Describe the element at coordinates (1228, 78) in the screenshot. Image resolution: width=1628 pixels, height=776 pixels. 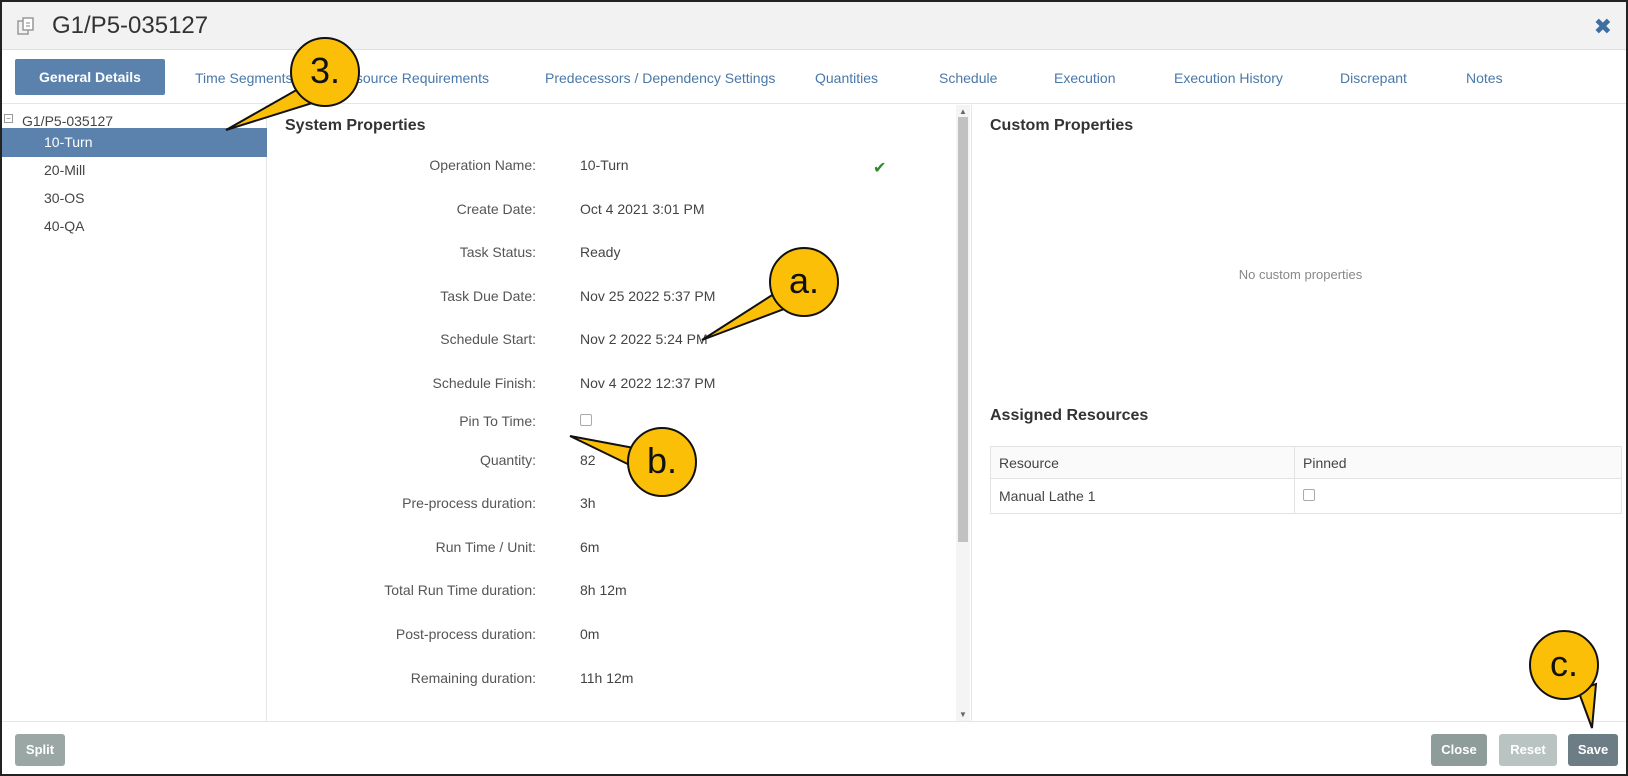
I see `tab-execution-history: Execution History` at that location.